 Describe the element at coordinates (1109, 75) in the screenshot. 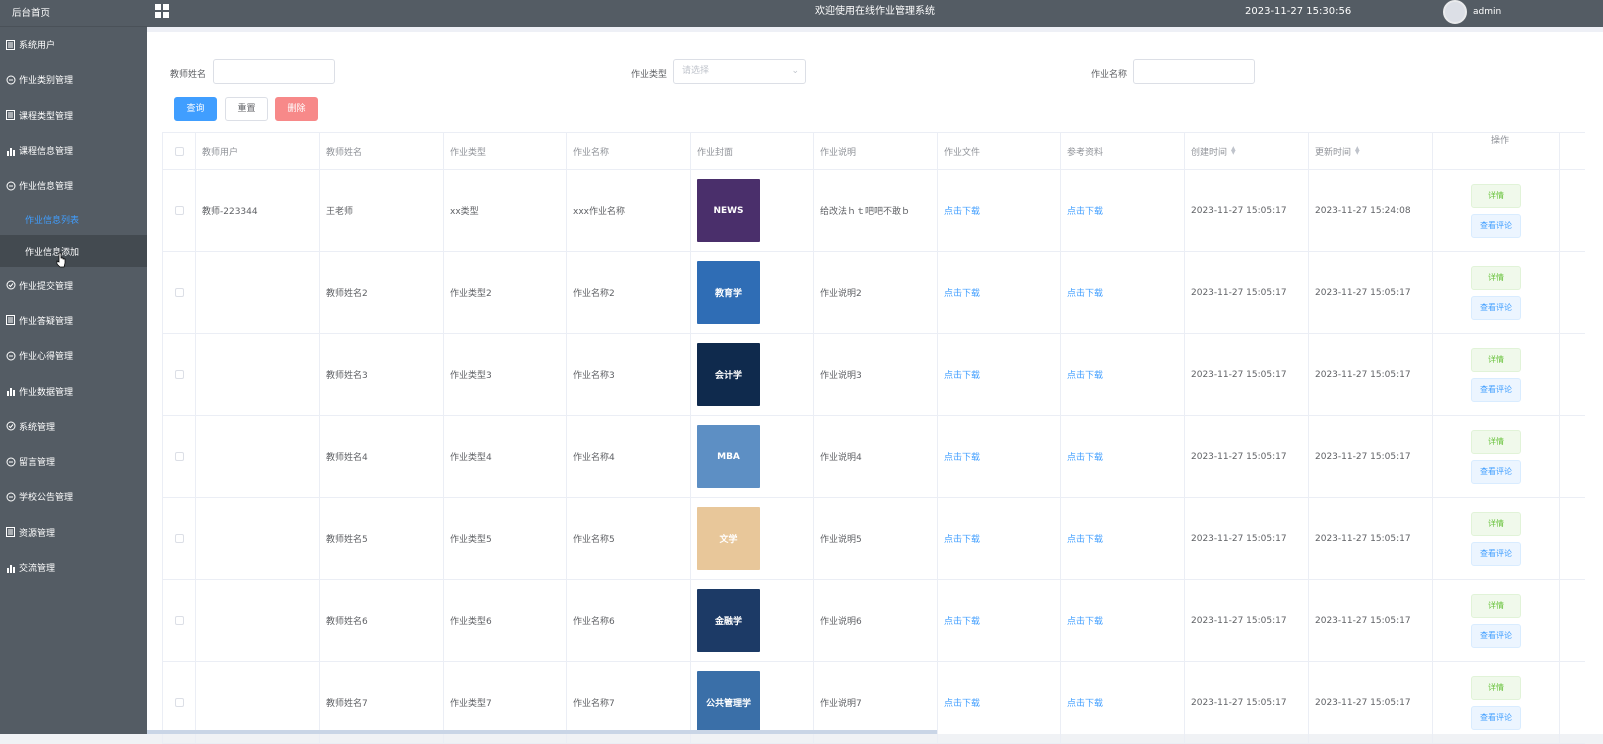

I see `homework-name-label: 作业名称` at that location.